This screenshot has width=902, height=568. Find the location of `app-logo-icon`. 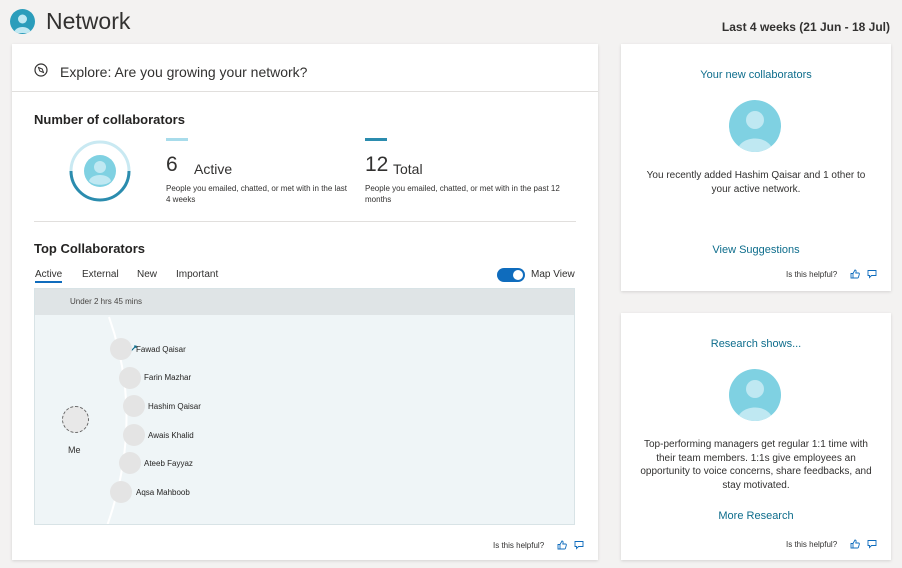

app-logo-icon is located at coordinates (22, 21).